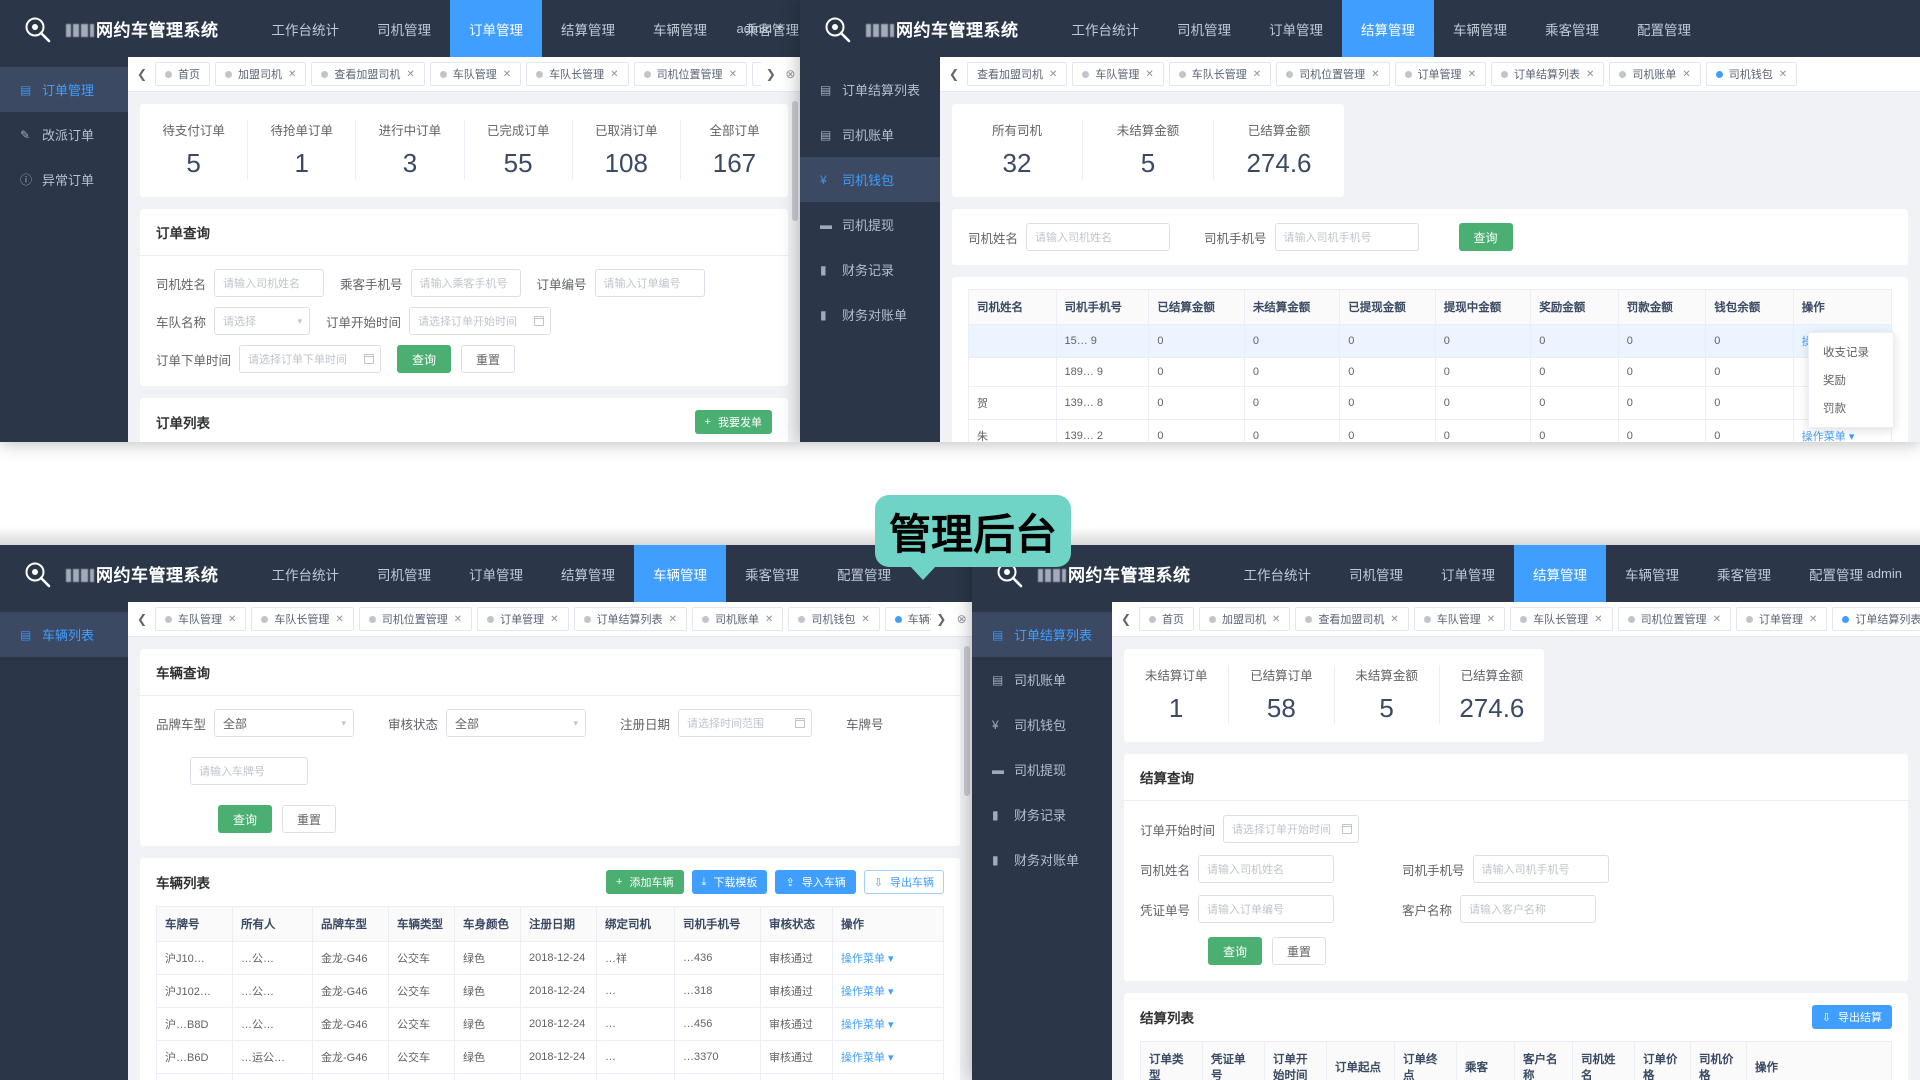 This screenshot has height=1080, width=1920. I want to click on order-no-input: 请输入订单编号, so click(649, 283).